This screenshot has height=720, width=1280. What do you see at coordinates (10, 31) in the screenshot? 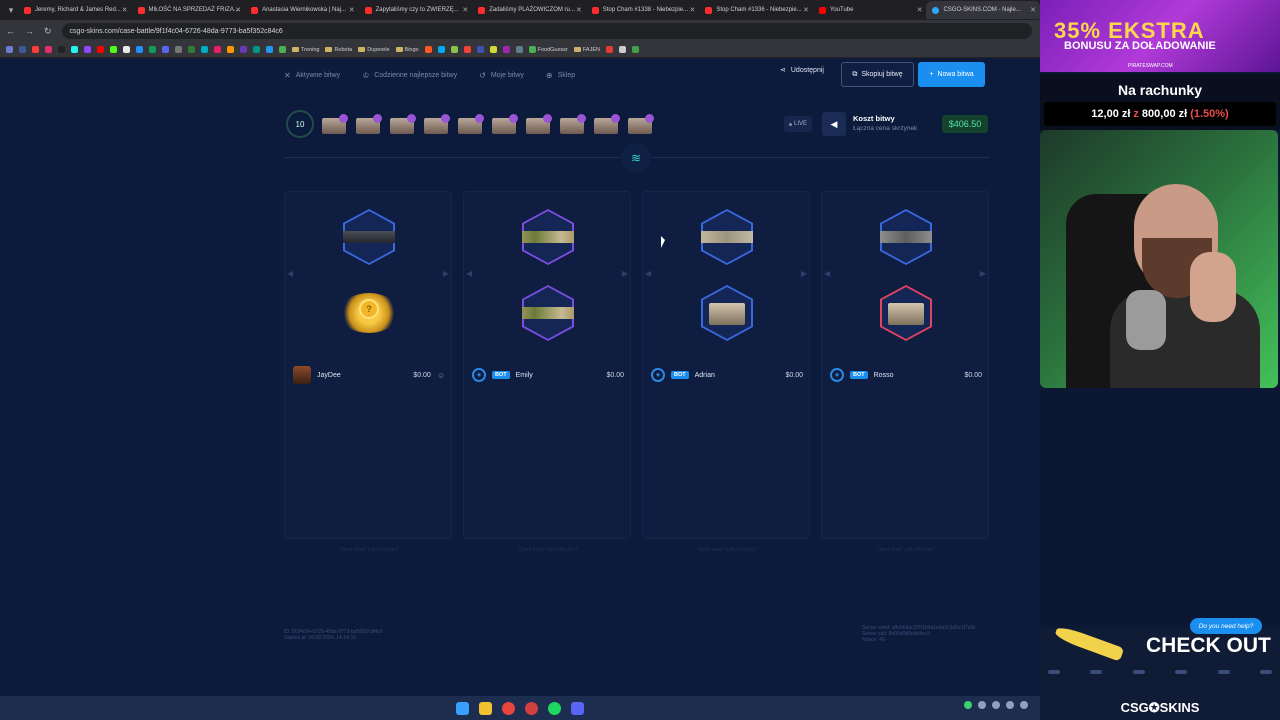
I see `back-icon: ←` at bounding box center [10, 31].